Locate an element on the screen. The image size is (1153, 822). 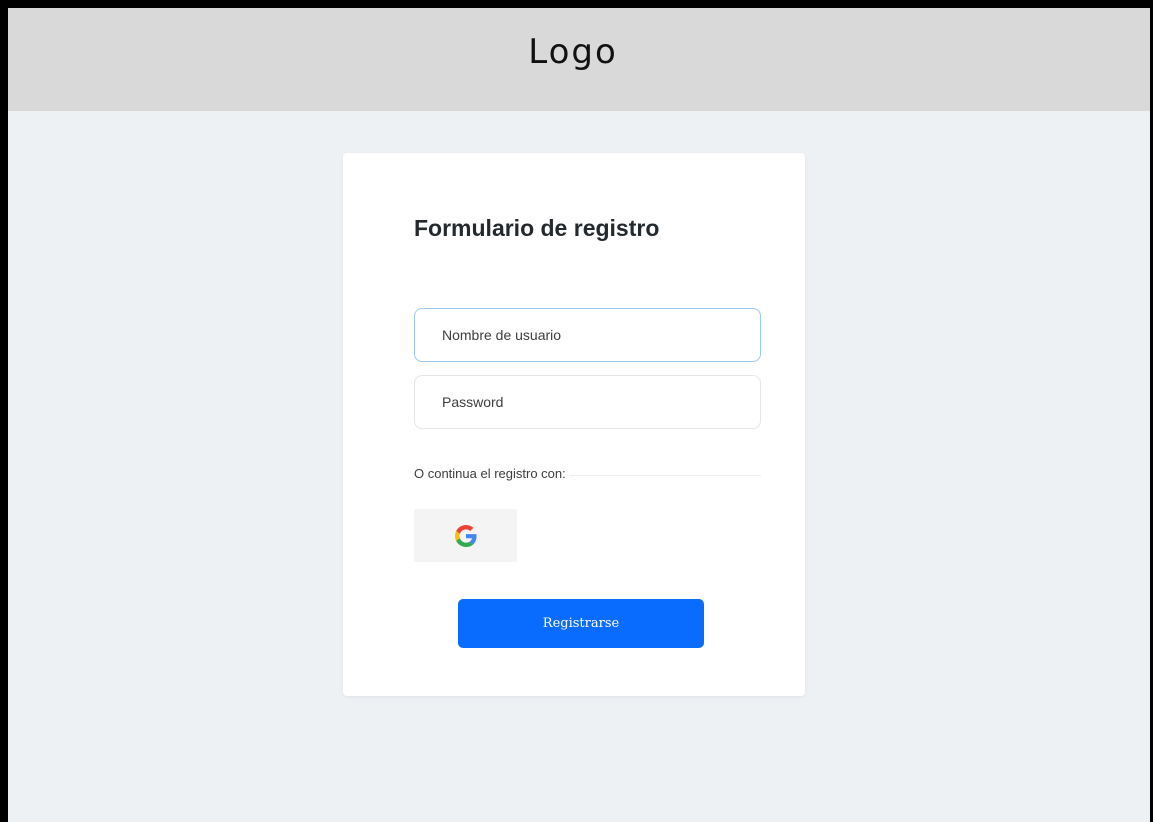
google-signup-button is located at coordinates (465, 535).